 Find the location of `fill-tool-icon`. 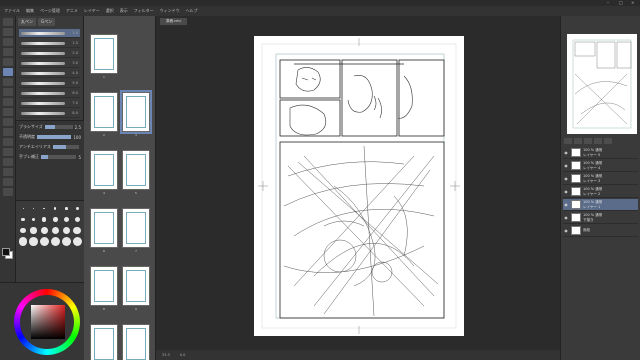

fill-tool-icon is located at coordinates (8, 122).